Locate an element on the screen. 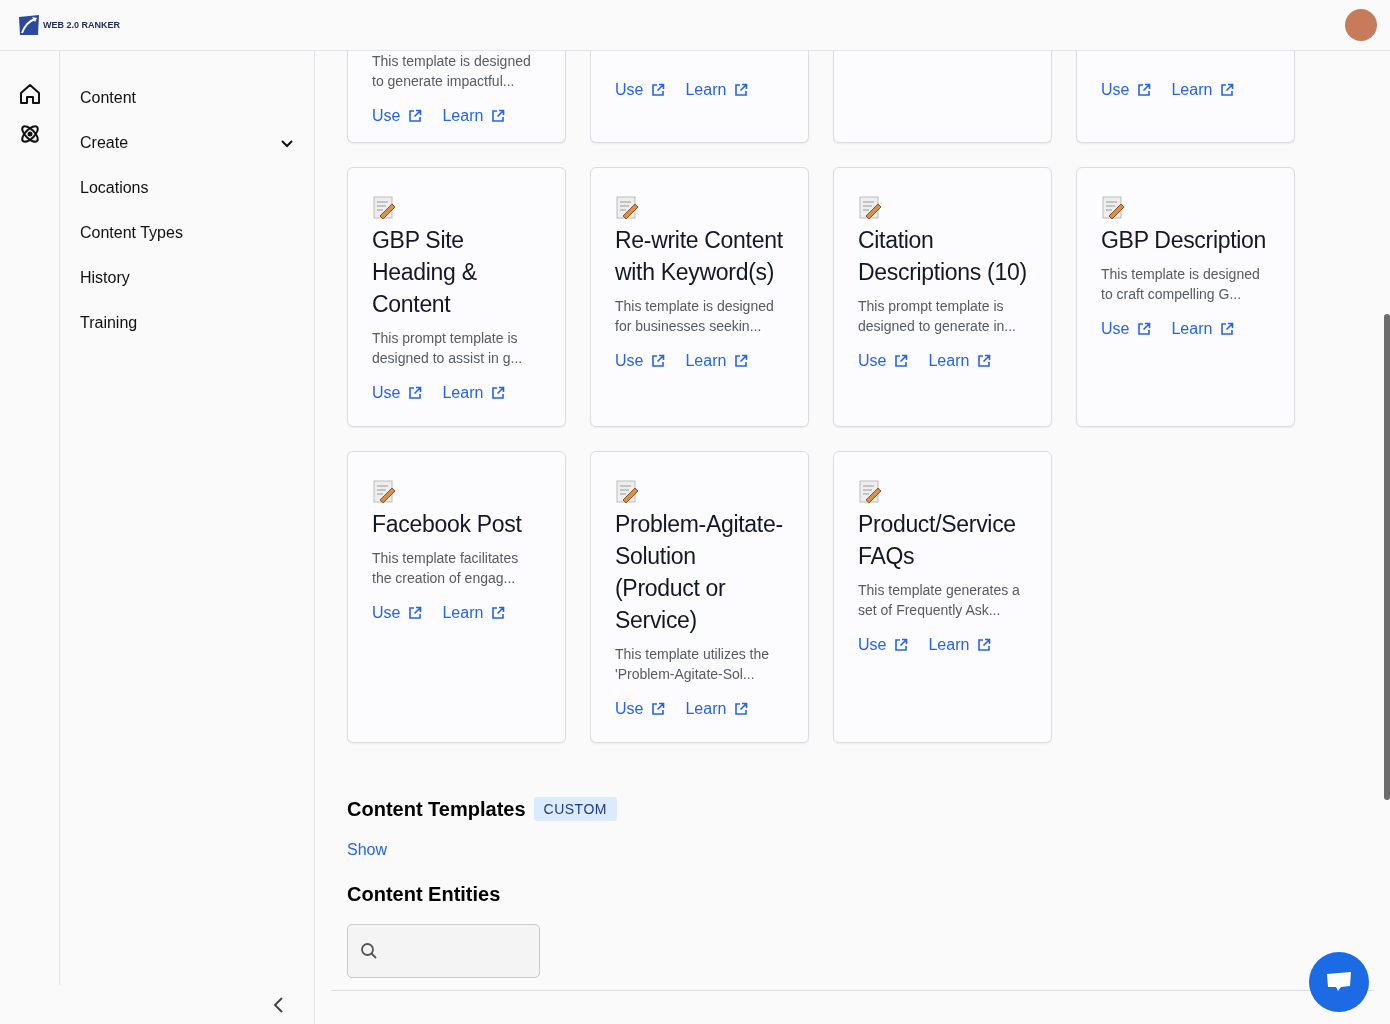  logo-icon is located at coordinates (29, 25).